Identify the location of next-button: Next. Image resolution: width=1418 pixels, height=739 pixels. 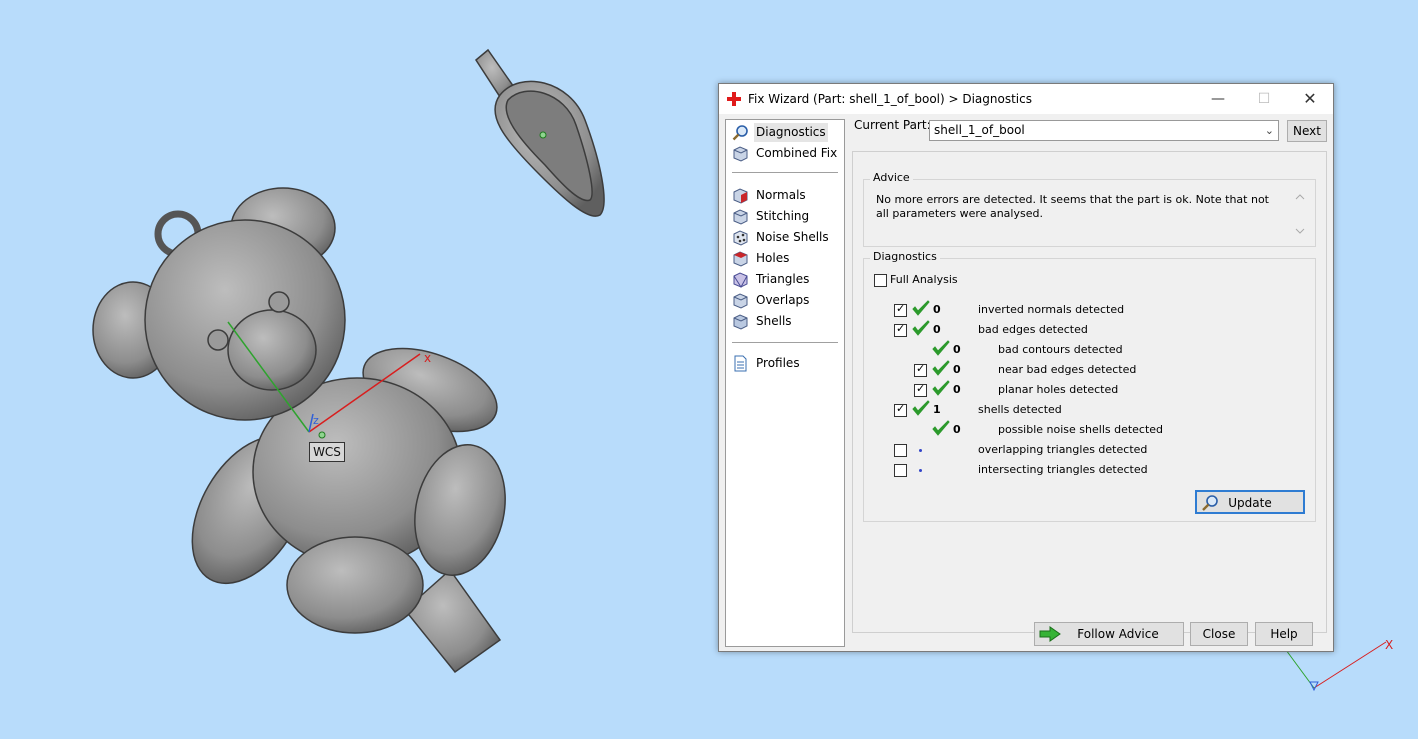
(1307, 131).